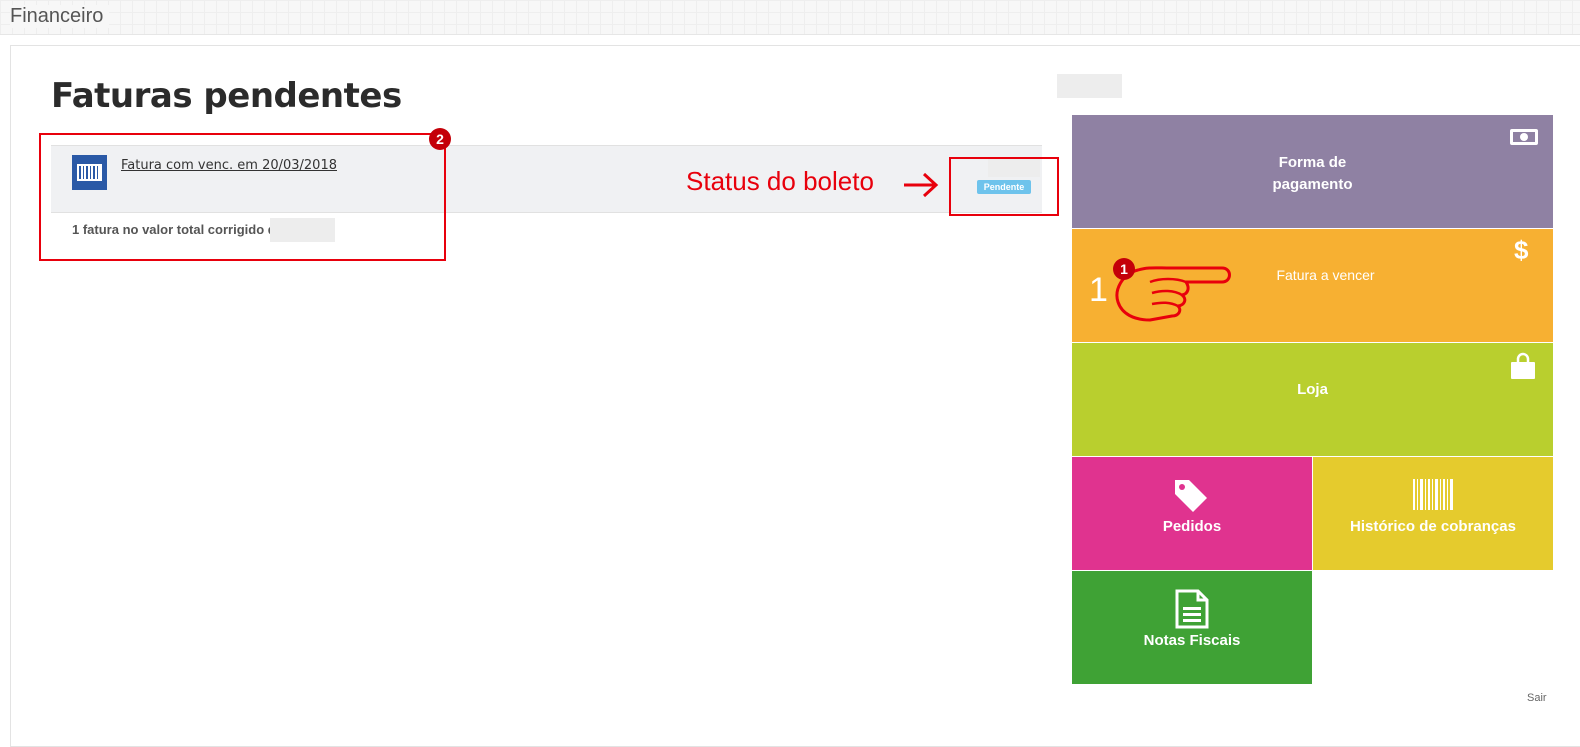 This screenshot has width=1580, height=747. I want to click on tag-icon, so click(1191, 496).